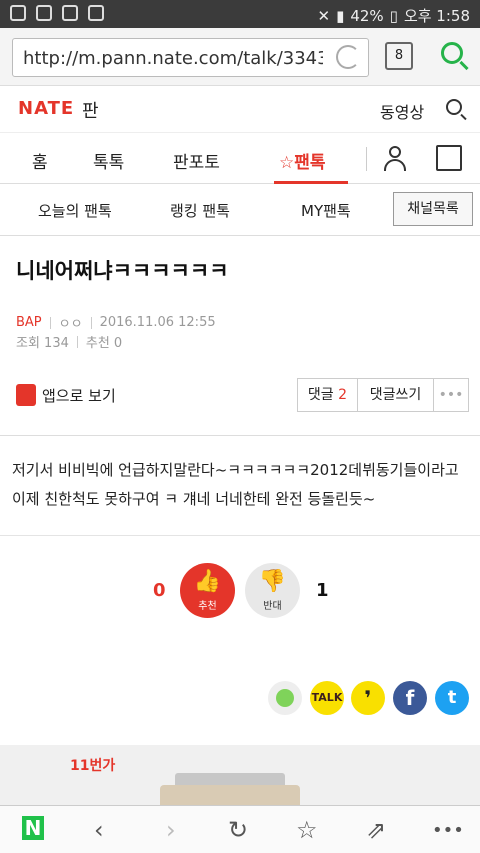 The image size is (480, 853). Describe the element at coordinates (46, 108) in the screenshot. I see `nate-logo: NATE` at that location.